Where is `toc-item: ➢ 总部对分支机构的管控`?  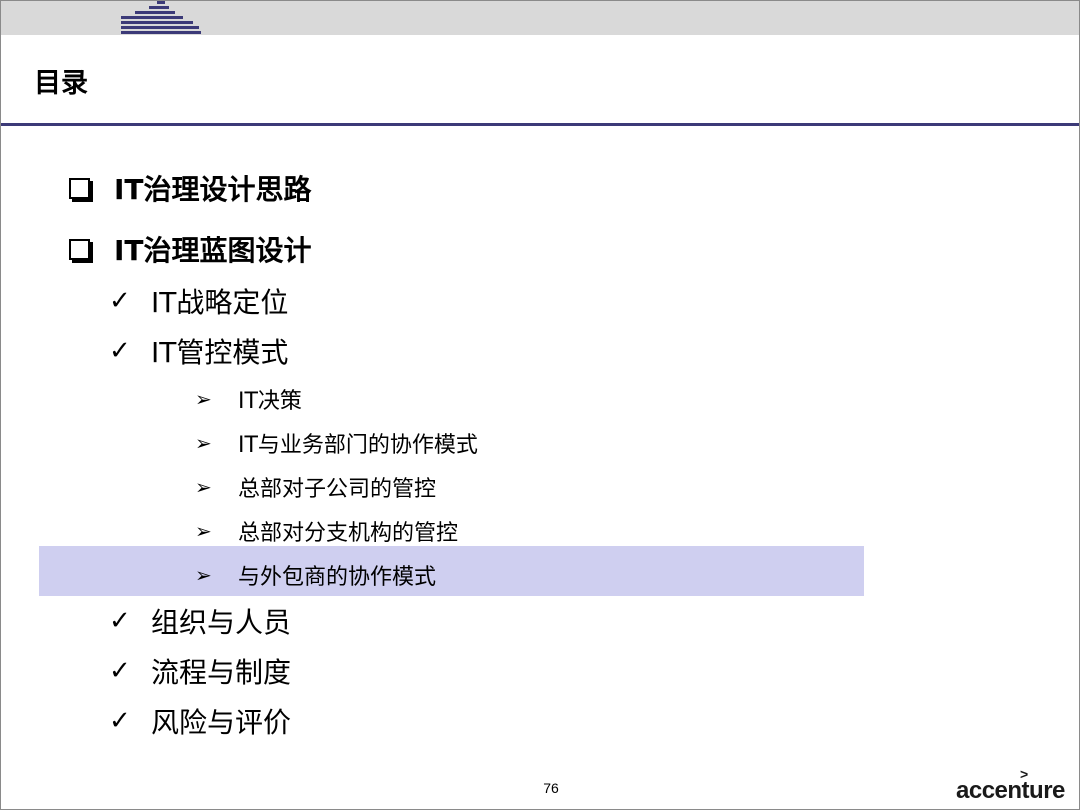 toc-item: ➢ 总部对分支机构的管控 is located at coordinates (326, 531).